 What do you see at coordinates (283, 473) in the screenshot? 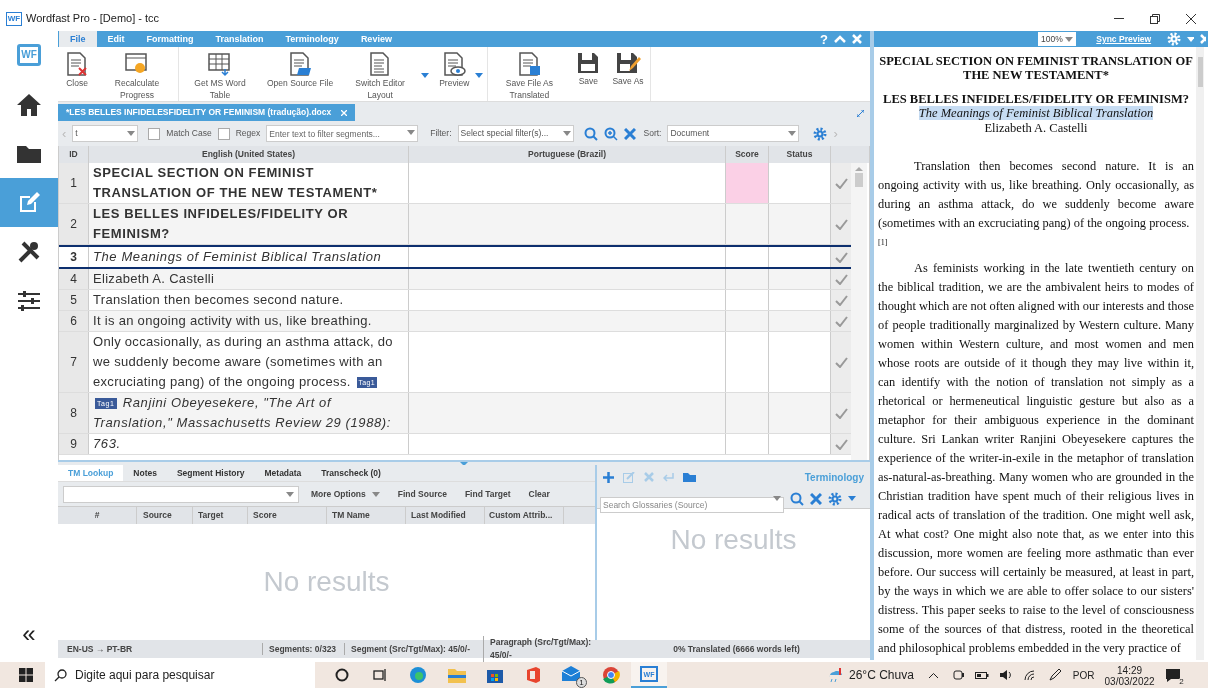
I see `panel-tab: Metadata` at bounding box center [283, 473].